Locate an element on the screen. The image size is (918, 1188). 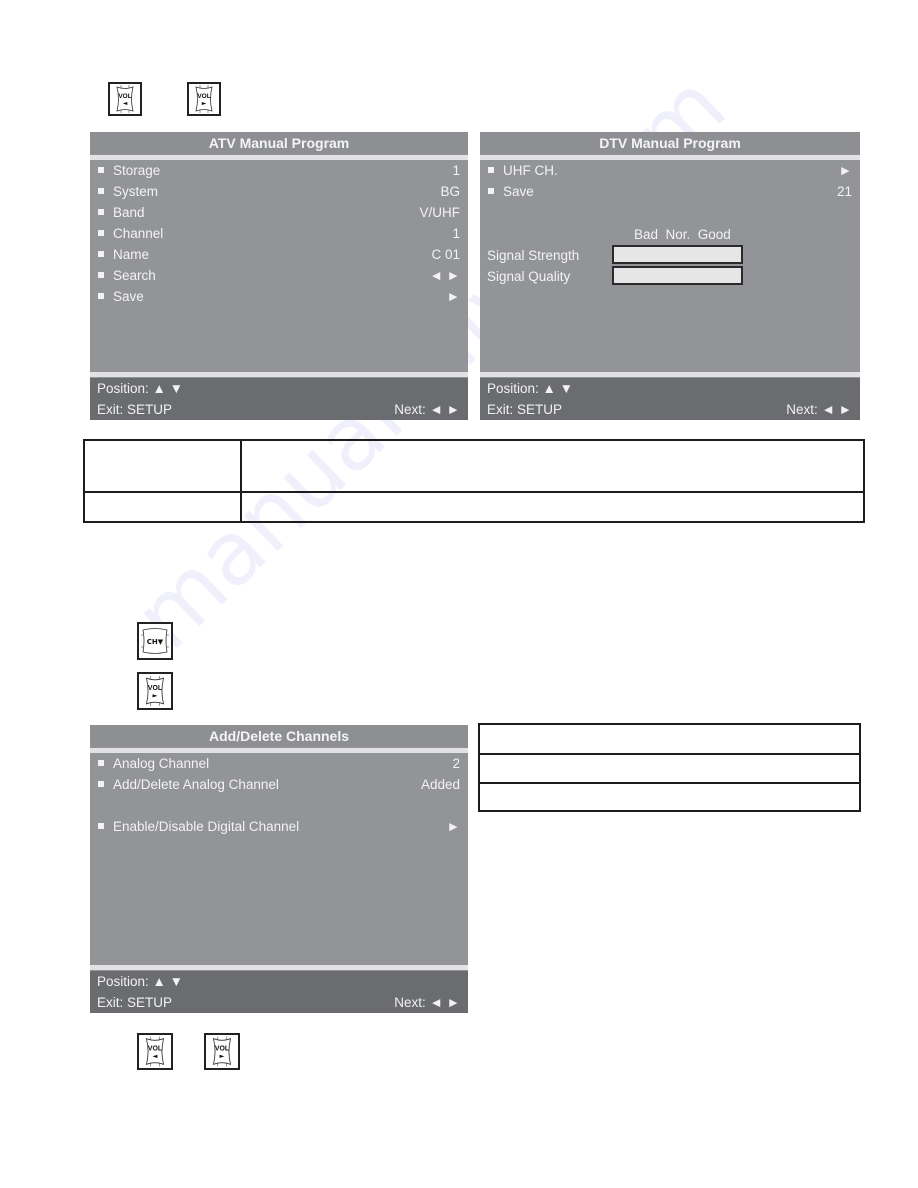
menu-item-search: Search ◄ ► is located at coordinates (279, 275).